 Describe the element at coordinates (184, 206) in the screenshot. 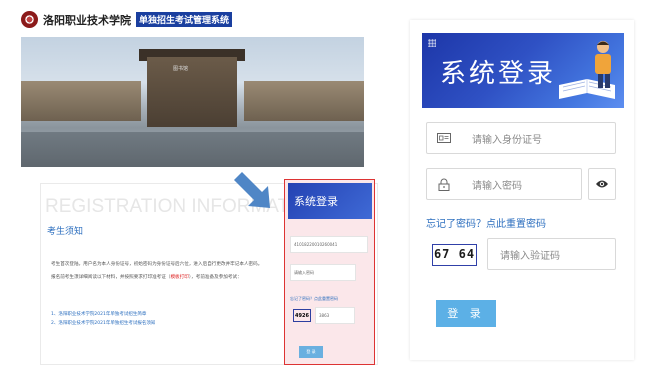

I see `registration-heading: REGISTRATION INFORMATION` at that location.